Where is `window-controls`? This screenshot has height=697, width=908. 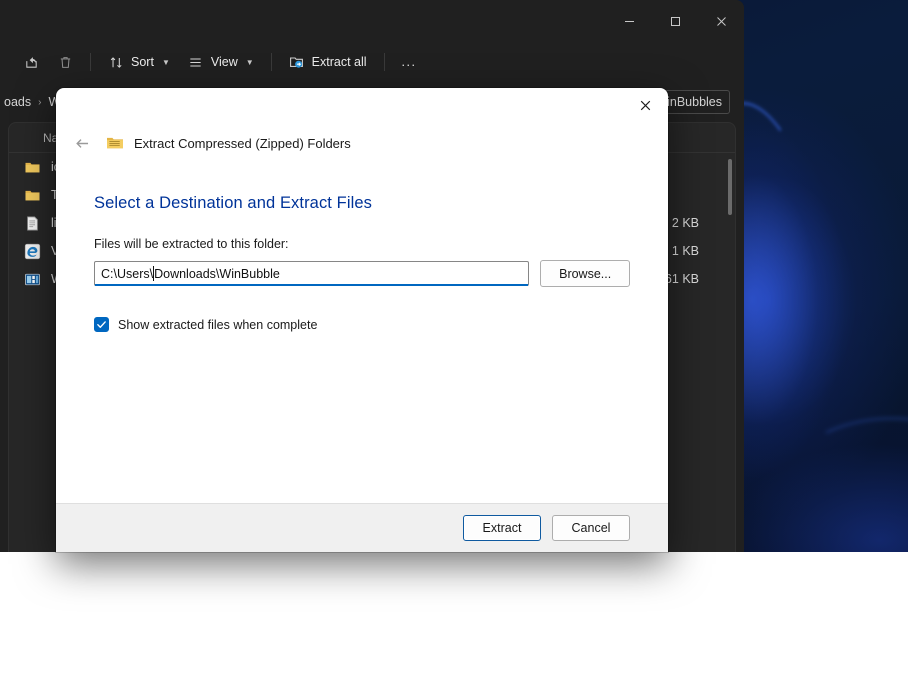 window-controls is located at coordinates (675, 21).